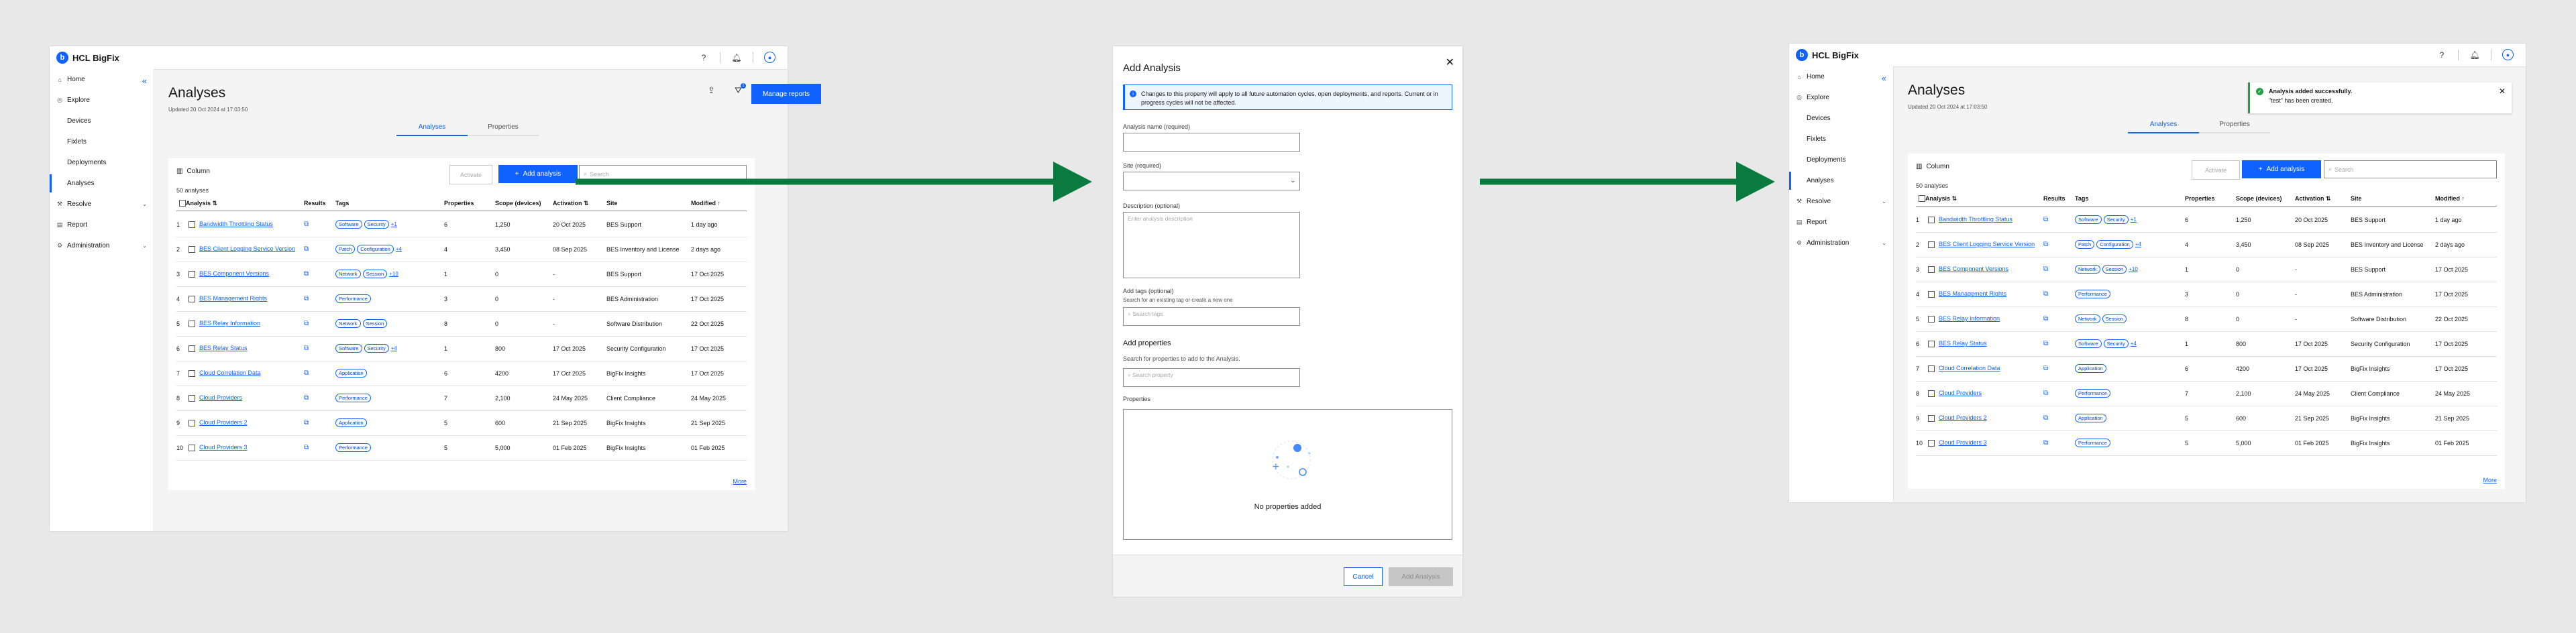 The width and height of the screenshot is (2576, 633). What do you see at coordinates (503, 129) in the screenshot?
I see `tab-properties: Properties` at bounding box center [503, 129].